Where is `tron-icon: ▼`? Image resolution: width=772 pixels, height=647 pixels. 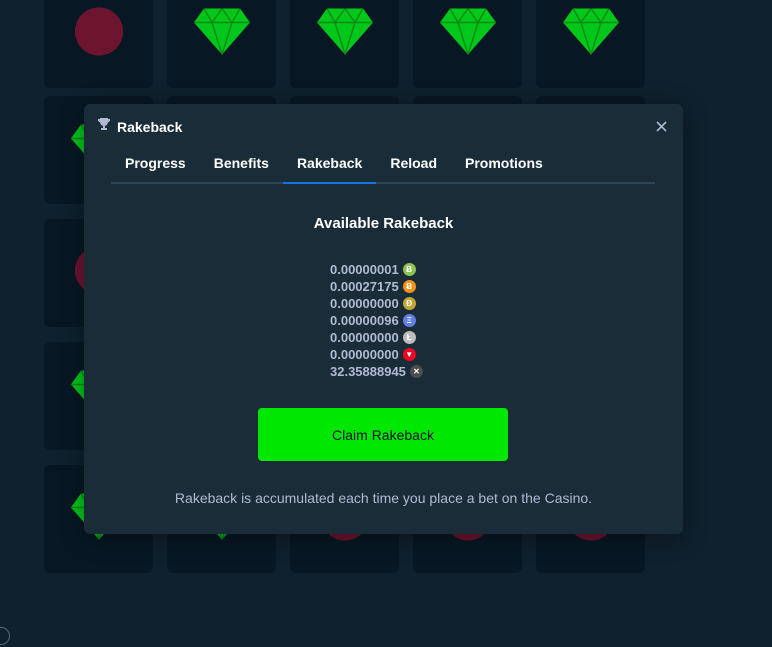 tron-icon: ▼ is located at coordinates (409, 354).